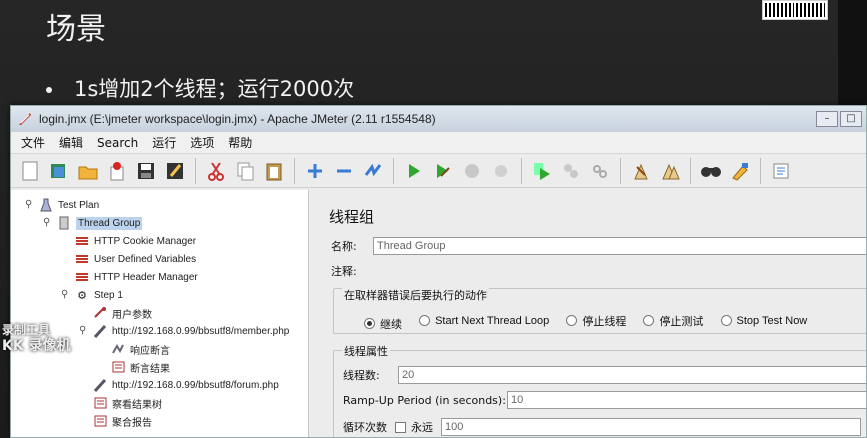  I want to click on stop-icon, so click(472, 171).